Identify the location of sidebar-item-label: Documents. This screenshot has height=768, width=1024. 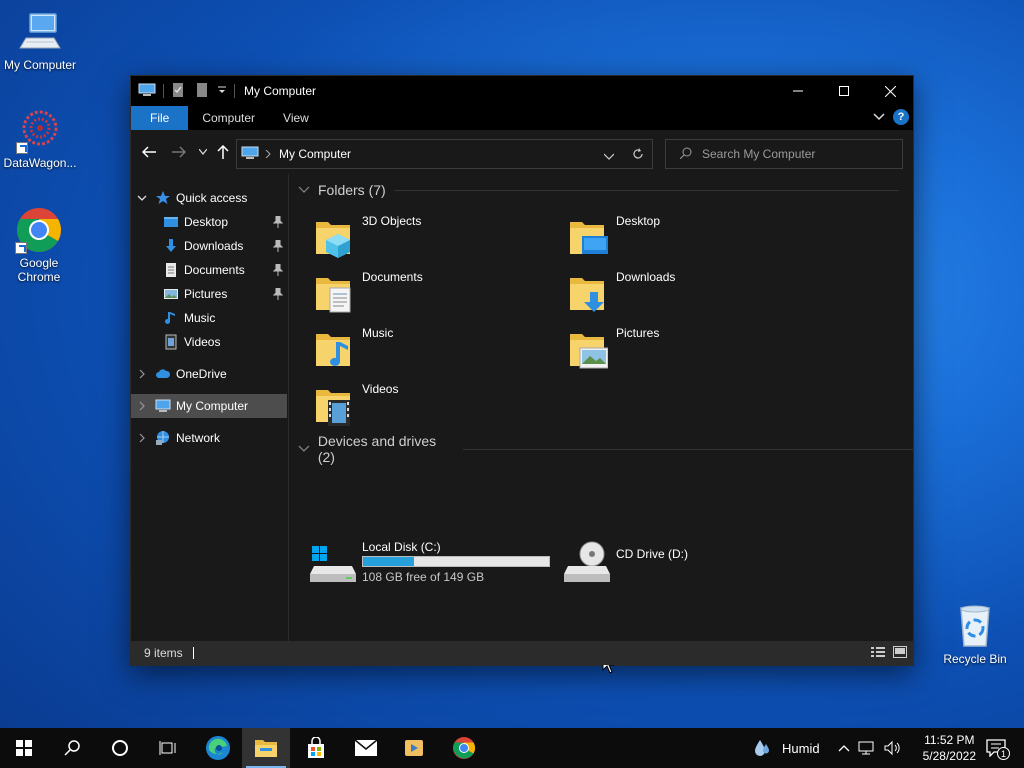
(214, 270).